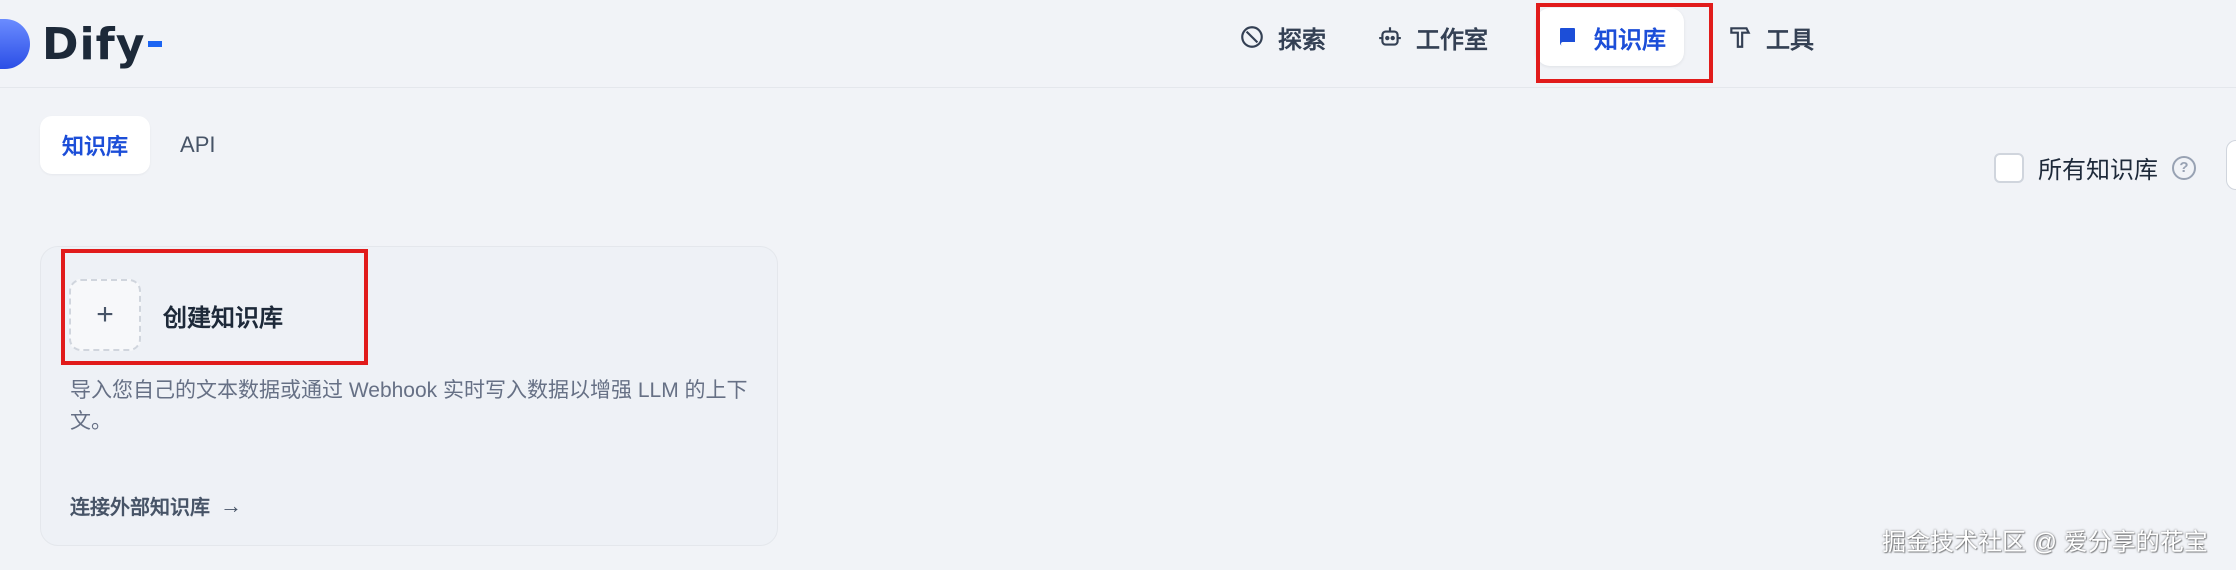 This screenshot has width=2236, height=570. I want to click on all-knowledge-label: 所有知识库, so click(2098, 167).